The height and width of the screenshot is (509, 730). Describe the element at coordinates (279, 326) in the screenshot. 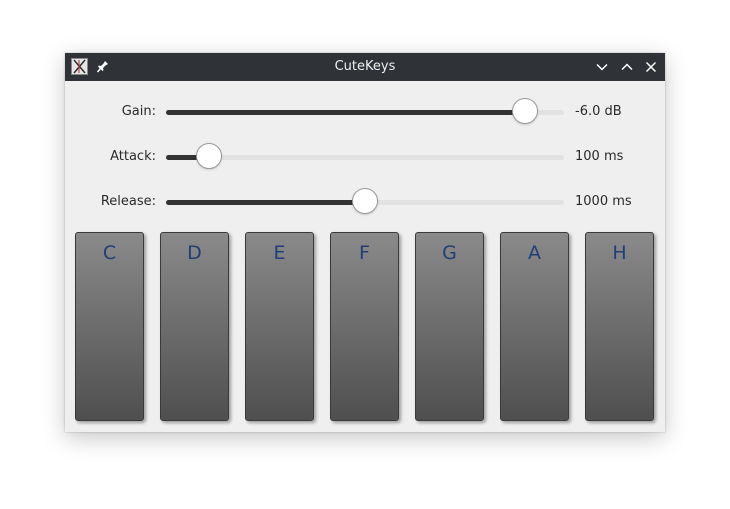

I see `key-e: E` at that location.